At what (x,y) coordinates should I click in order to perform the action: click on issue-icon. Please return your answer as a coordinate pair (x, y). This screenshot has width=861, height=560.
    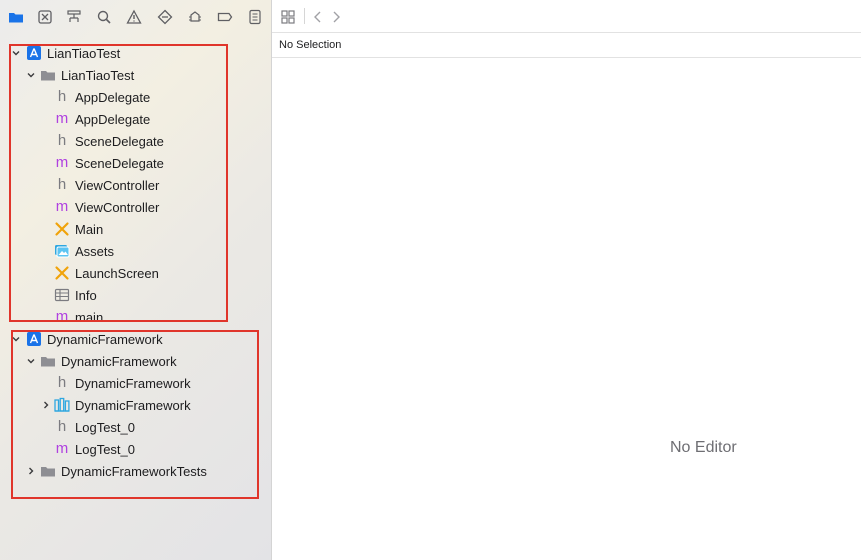
    Looking at the image, I should click on (134, 17).